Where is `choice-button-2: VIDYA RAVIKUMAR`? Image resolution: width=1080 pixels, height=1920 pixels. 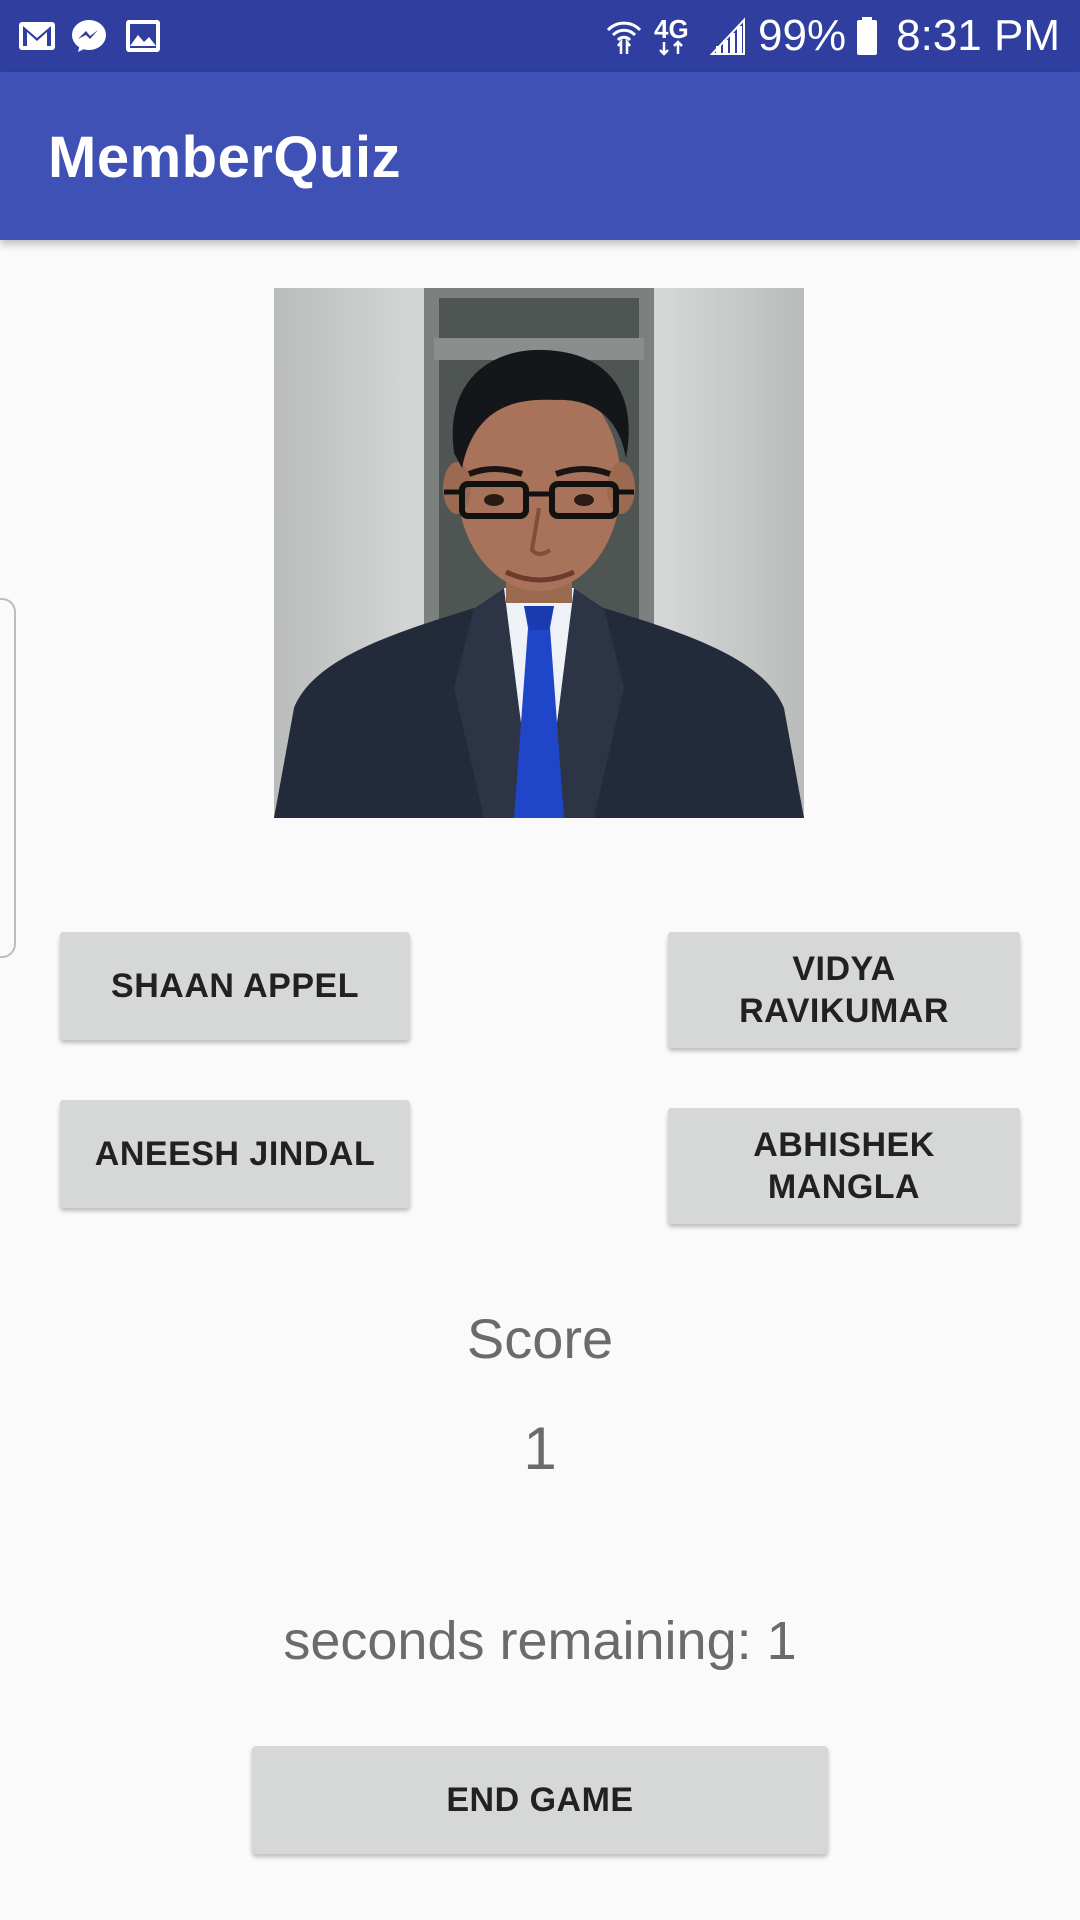
choice-button-2: VIDYA RAVIKUMAR is located at coordinates (844, 990).